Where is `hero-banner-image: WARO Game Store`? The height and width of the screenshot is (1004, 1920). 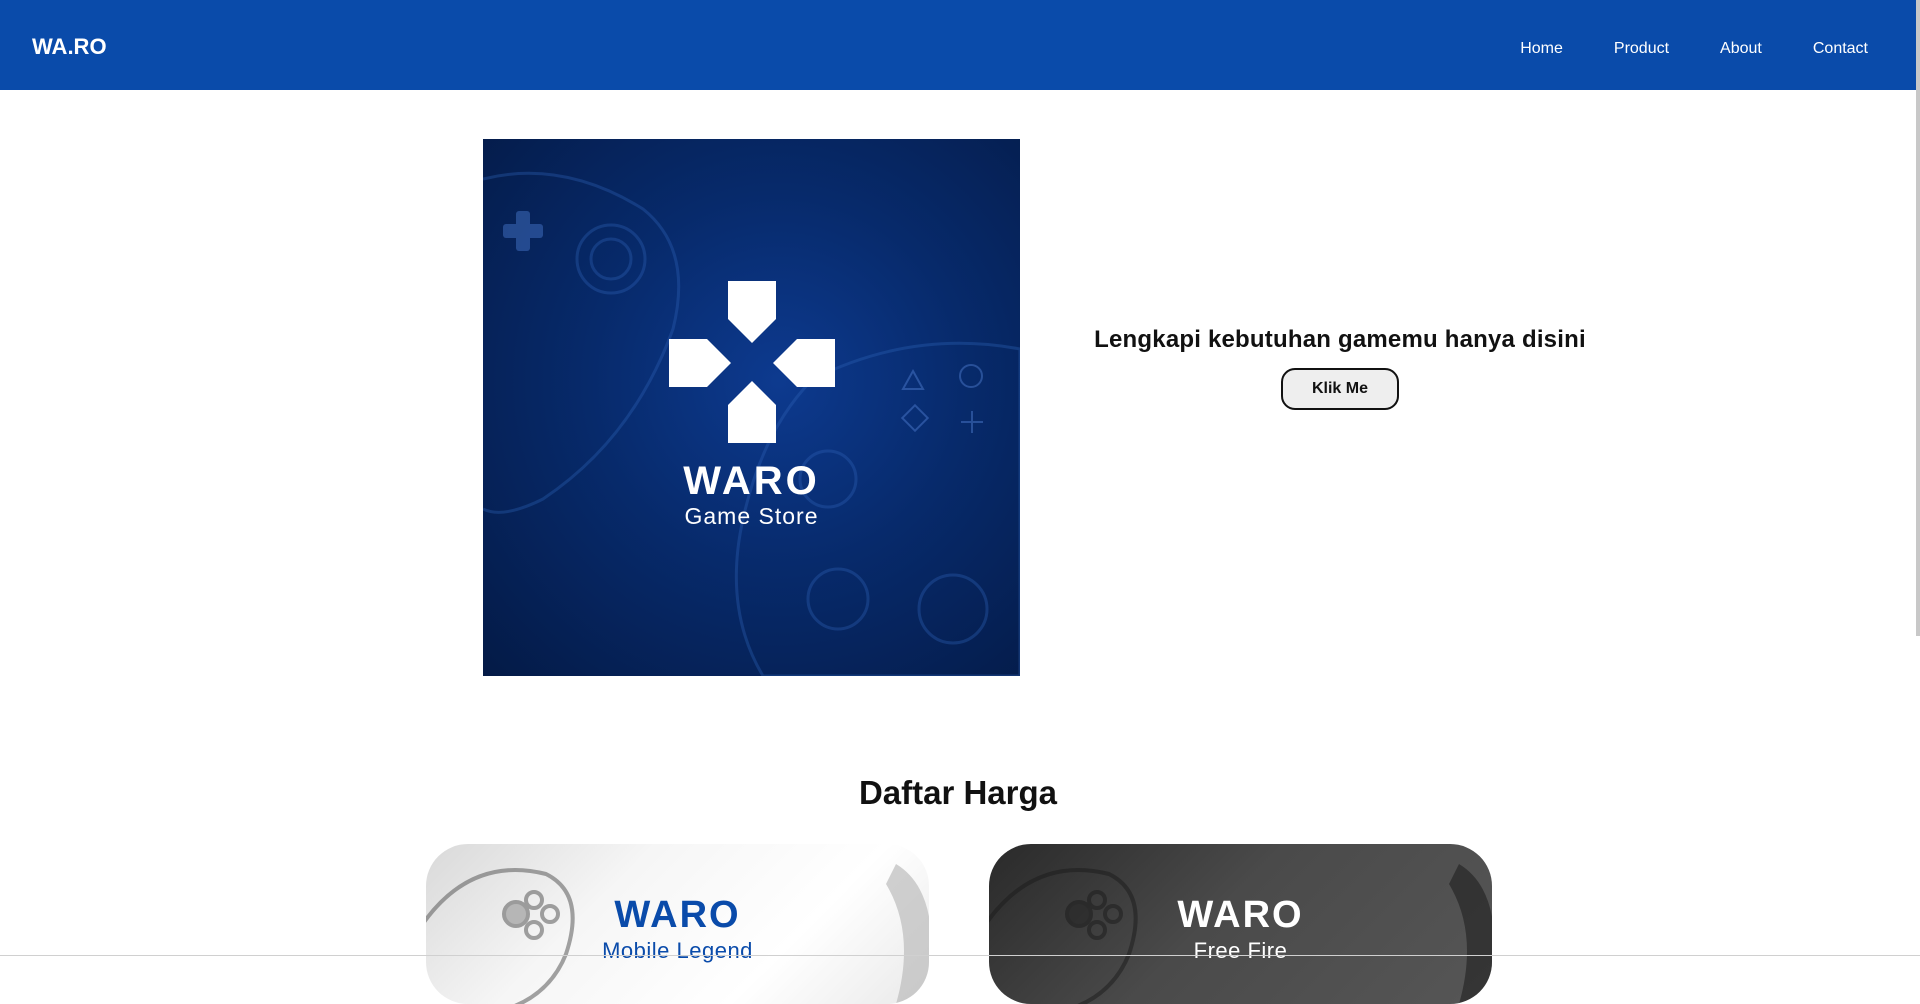 hero-banner-image: WARO Game Store is located at coordinates (751, 407).